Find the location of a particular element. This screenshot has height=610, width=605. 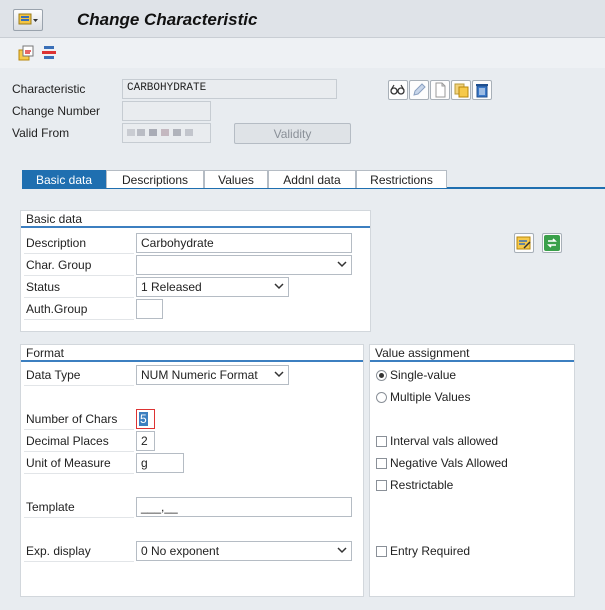

single-value-label: Single-value is located at coordinates (423, 375).